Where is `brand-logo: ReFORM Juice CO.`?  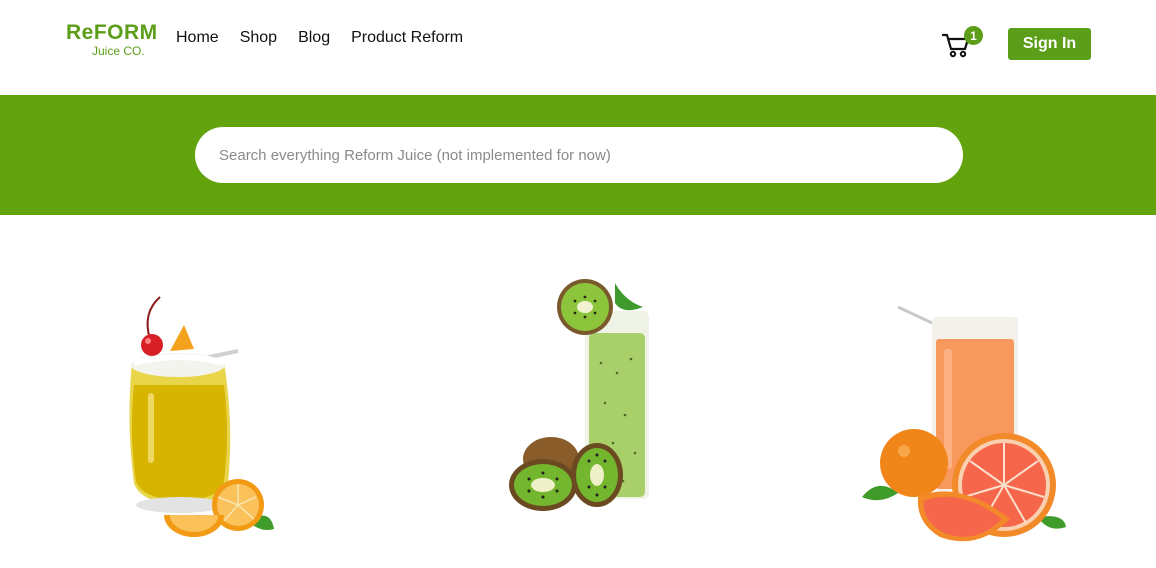 brand-logo: ReFORM Juice CO. is located at coordinates (112, 41).